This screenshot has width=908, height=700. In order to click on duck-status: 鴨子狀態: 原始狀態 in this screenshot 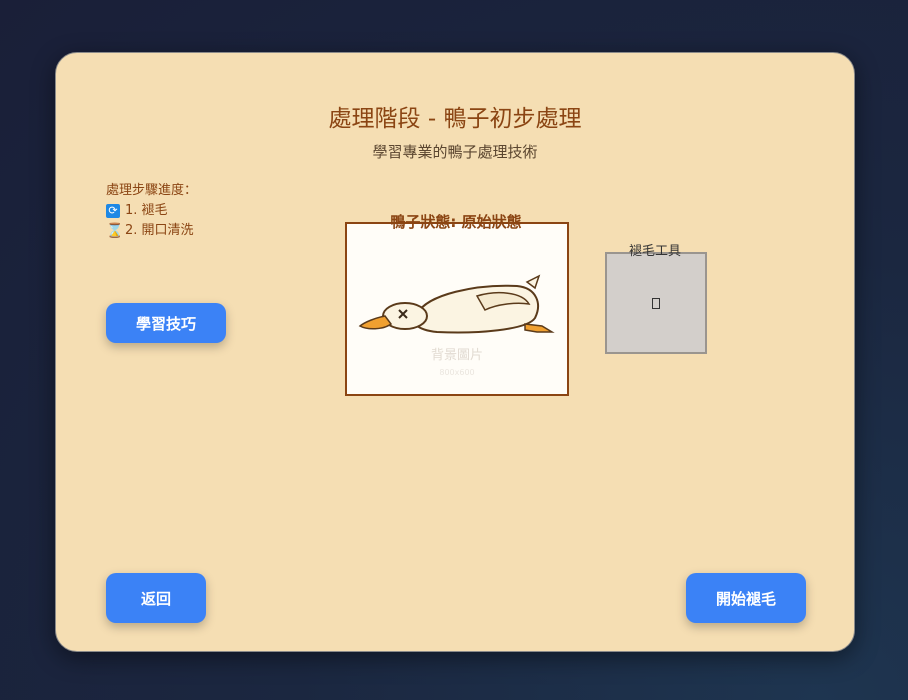, I will do `click(456, 222)`.